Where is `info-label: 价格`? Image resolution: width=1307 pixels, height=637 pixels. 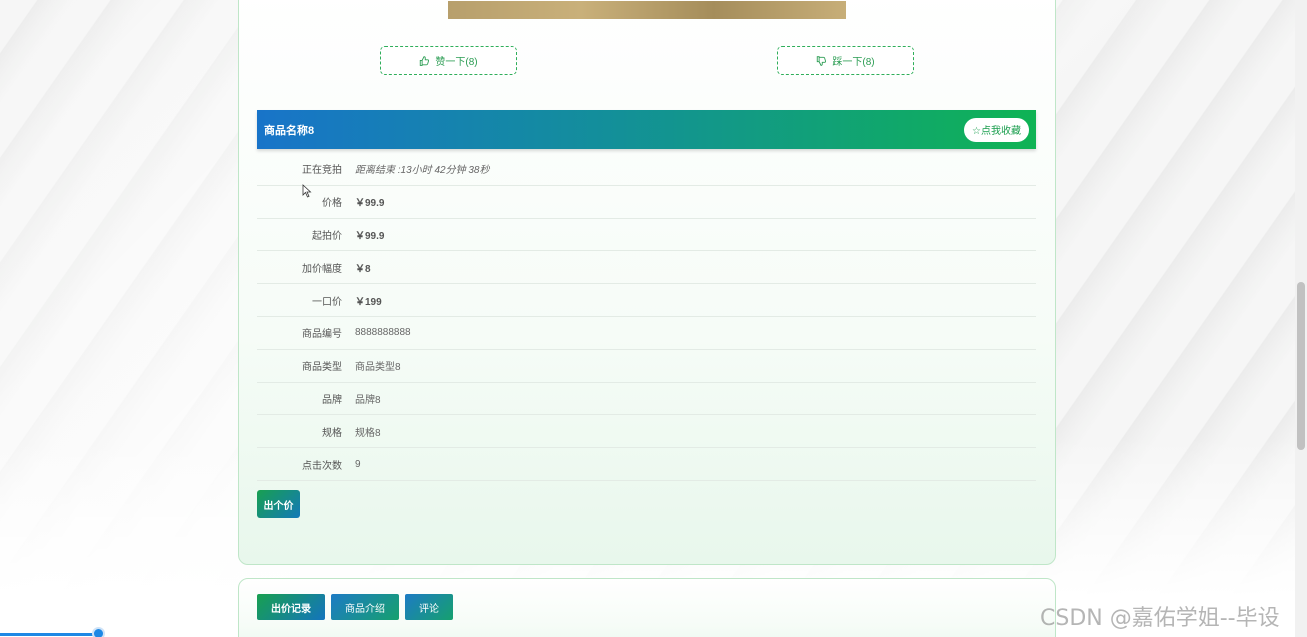 info-label: 价格 is located at coordinates (332, 204).